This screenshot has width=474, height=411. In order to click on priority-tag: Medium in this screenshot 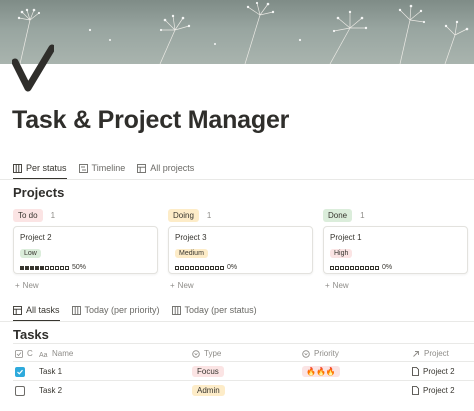, I will do `click(191, 253)`.